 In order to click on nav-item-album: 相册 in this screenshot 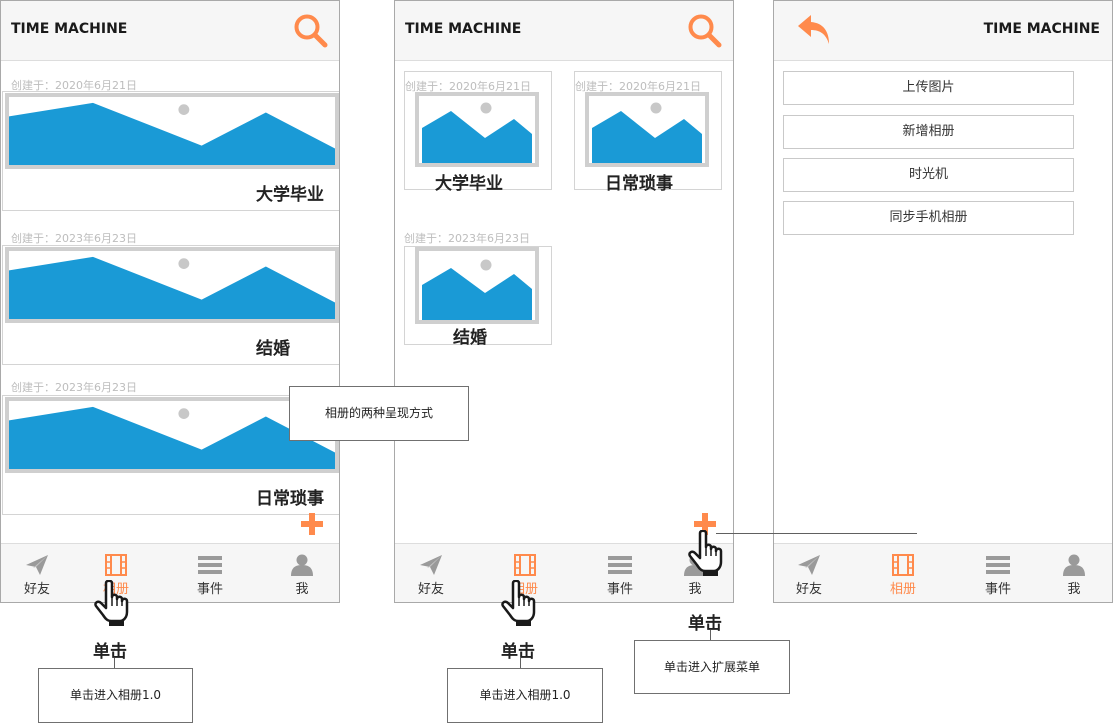, I will do `click(903, 575)`.